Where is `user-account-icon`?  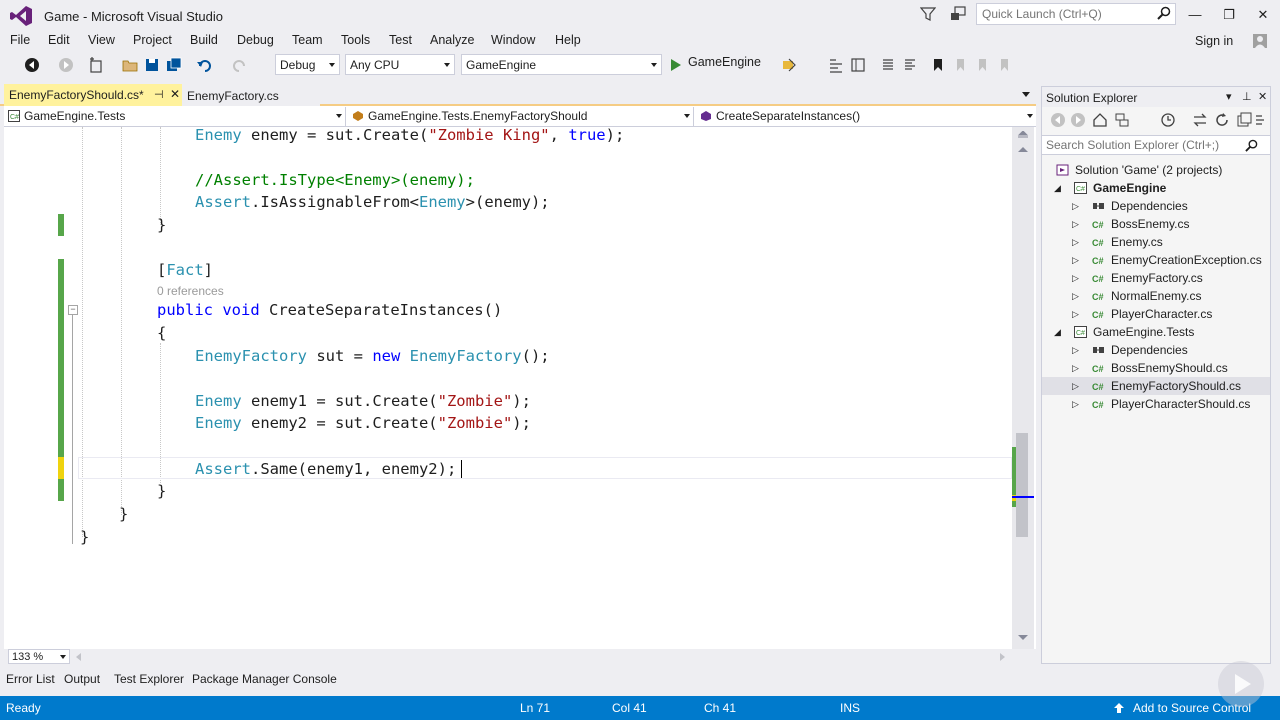
user-account-icon is located at coordinates (1260, 41).